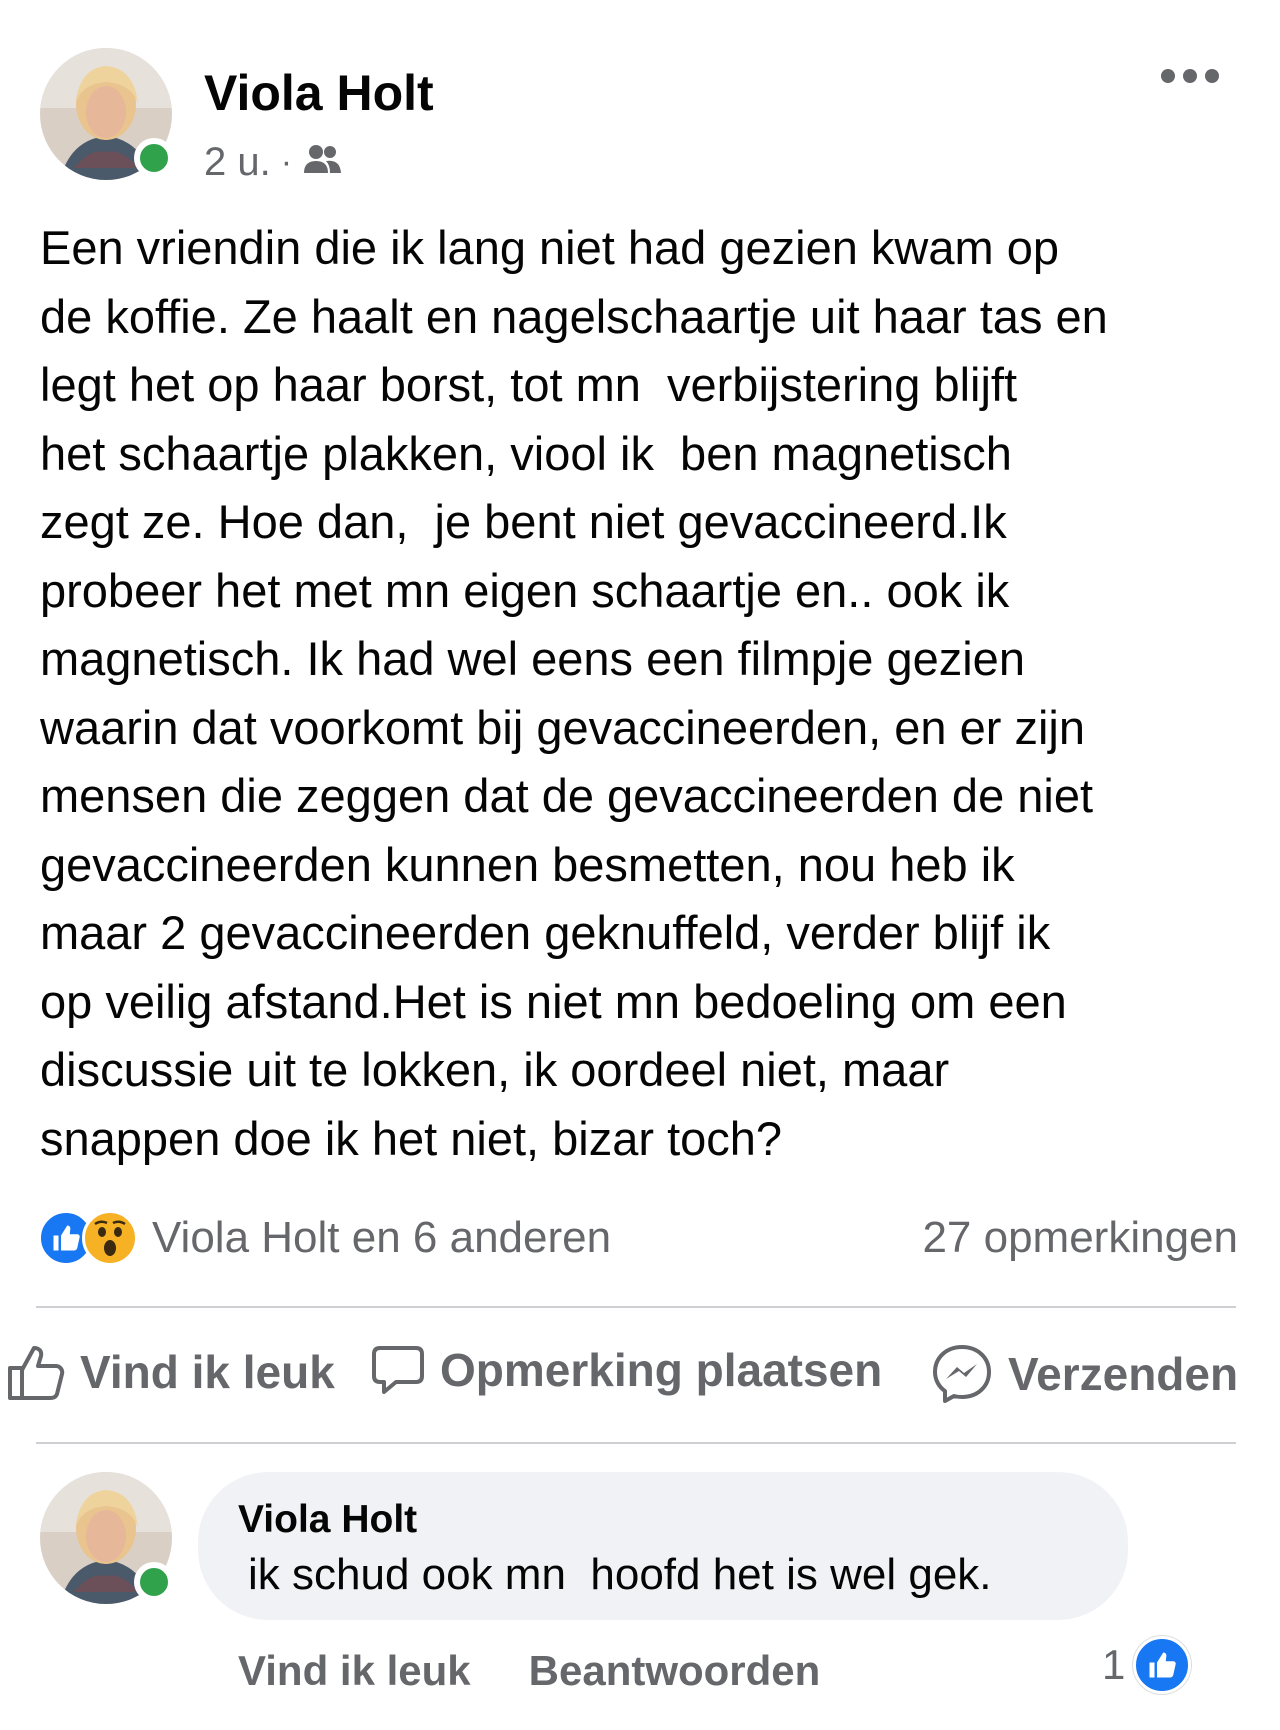 The image size is (1280, 1730). Describe the element at coordinates (36, 1373) in the screenshot. I see `thumbs-up-icon` at that location.